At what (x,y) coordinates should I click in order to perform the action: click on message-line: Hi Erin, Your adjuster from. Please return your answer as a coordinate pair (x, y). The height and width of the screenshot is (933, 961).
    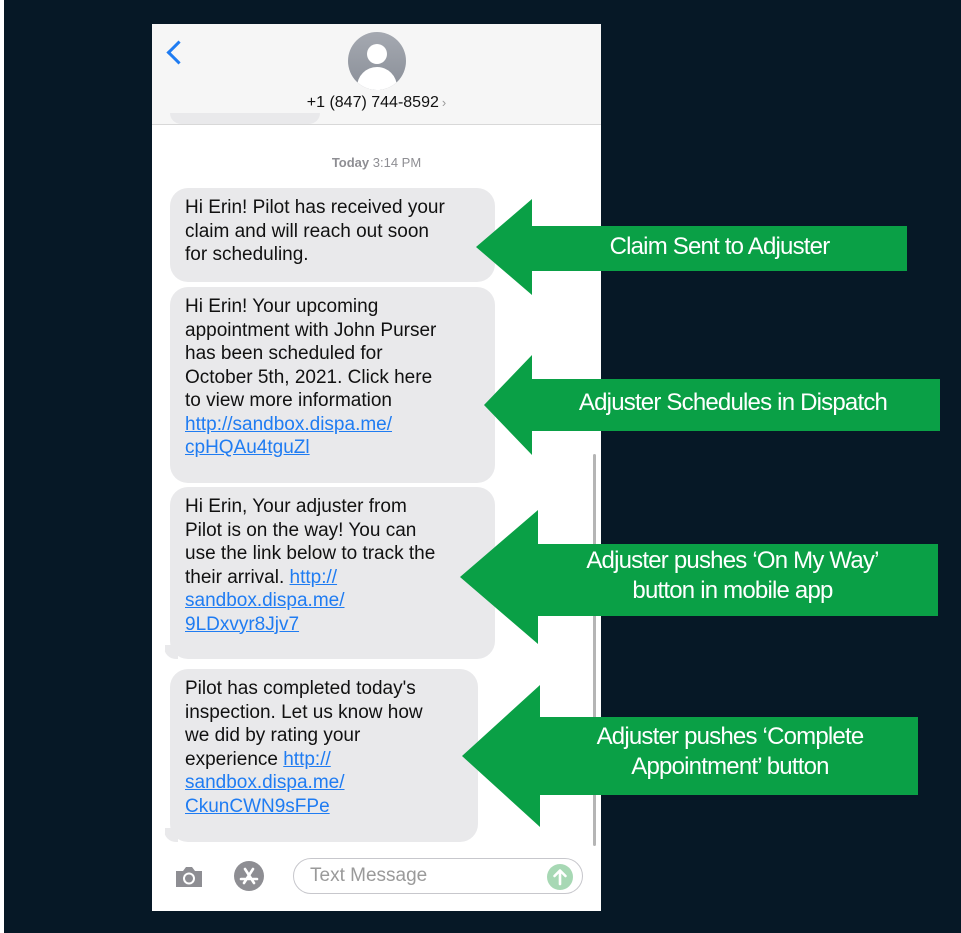
    Looking at the image, I should click on (296, 506).